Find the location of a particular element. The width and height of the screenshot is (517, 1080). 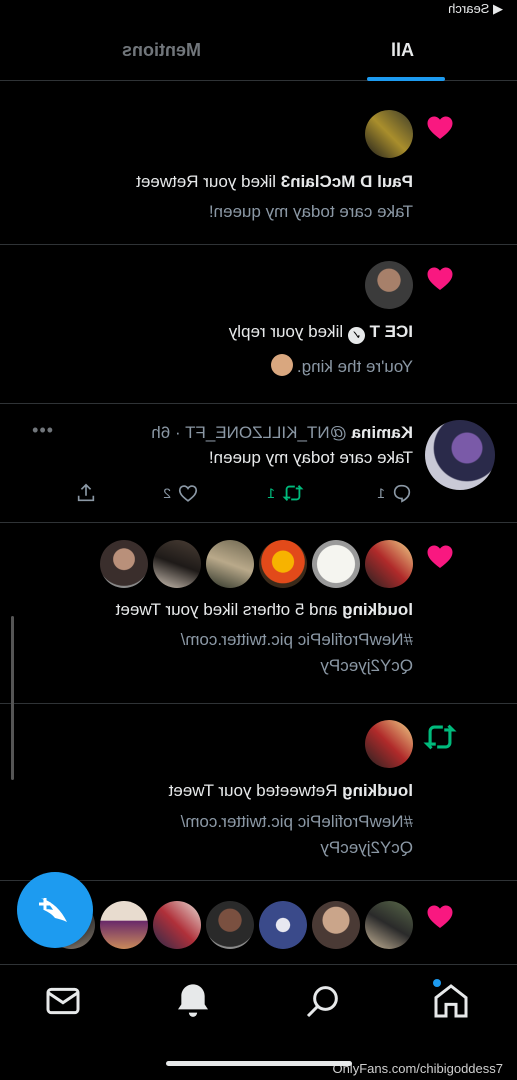

back-to-search: ◀ Search is located at coordinates (475, 9).